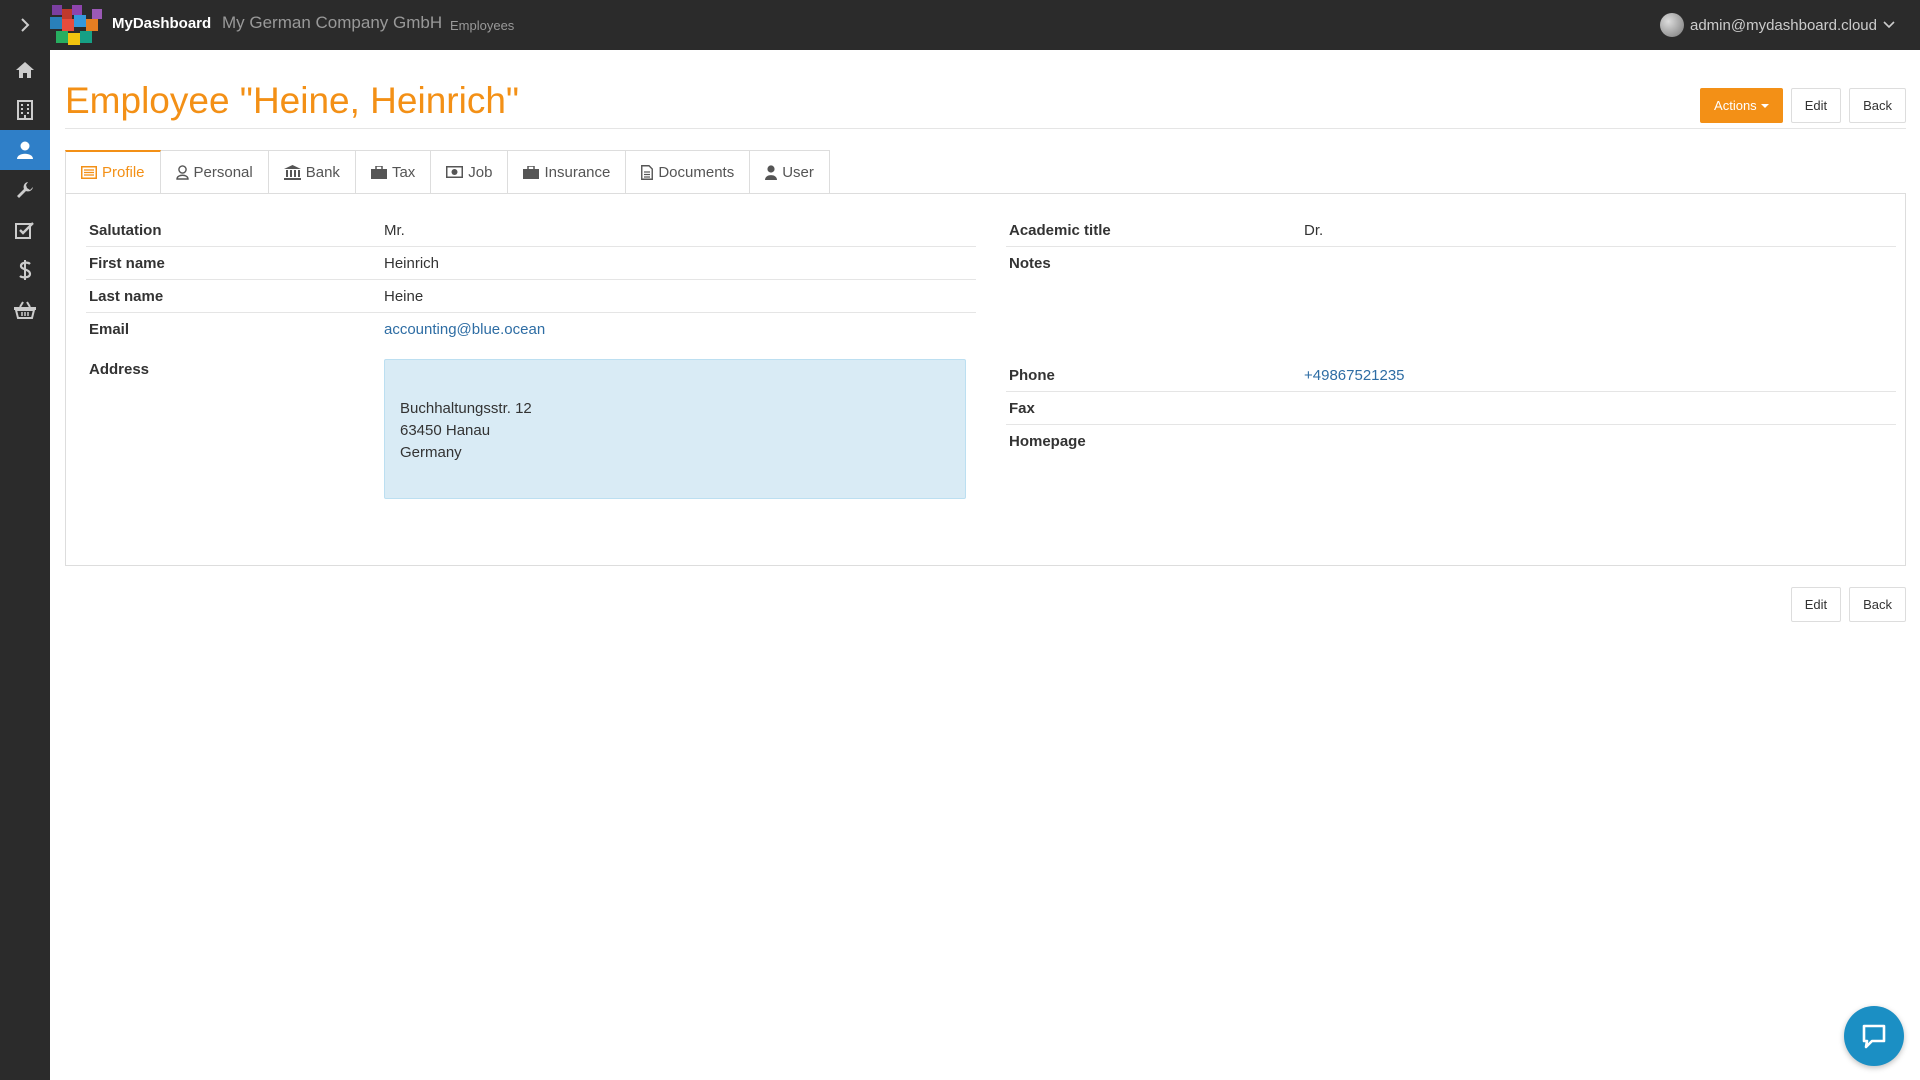 This screenshot has height=1080, width=1920. What do you see at coordinates (161, 23) in the screenshot?
I see `brand-name: MyDashboard` at bounding box center [161, 23].